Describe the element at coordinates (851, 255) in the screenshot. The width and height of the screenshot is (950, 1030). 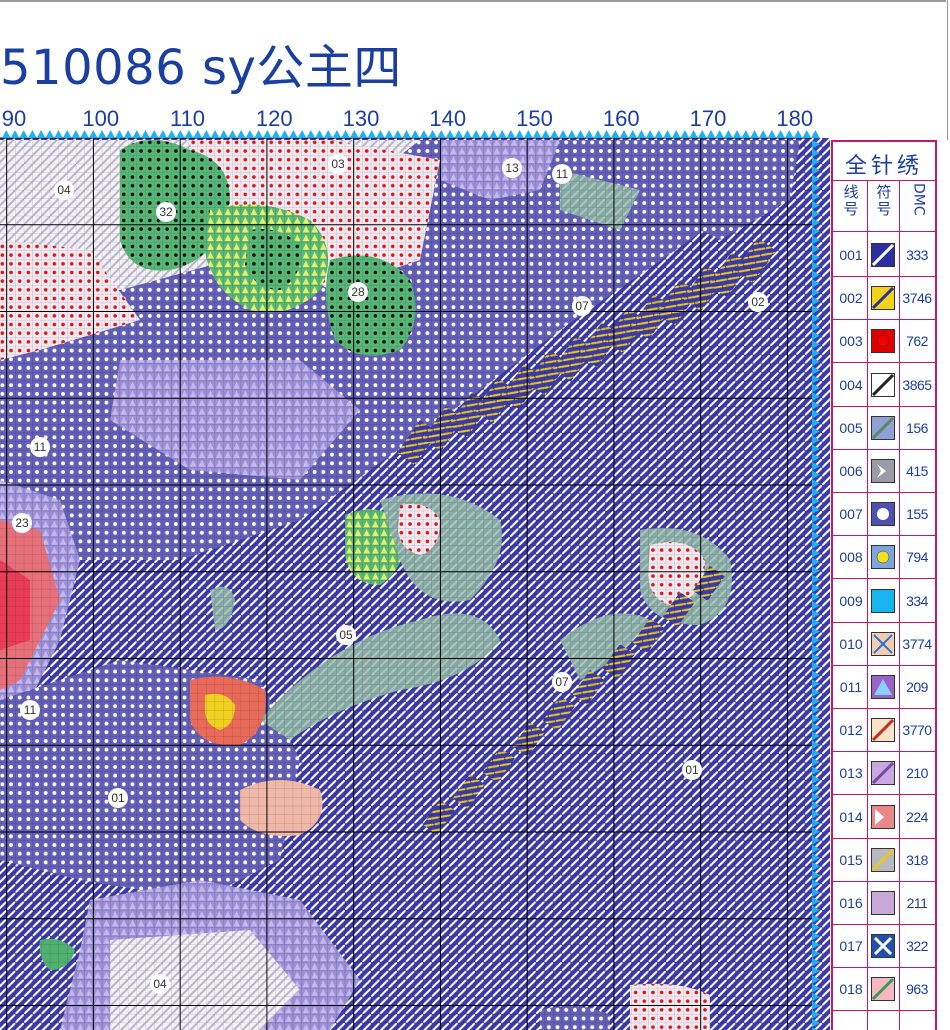
I see `thread-code: 001` at that location.